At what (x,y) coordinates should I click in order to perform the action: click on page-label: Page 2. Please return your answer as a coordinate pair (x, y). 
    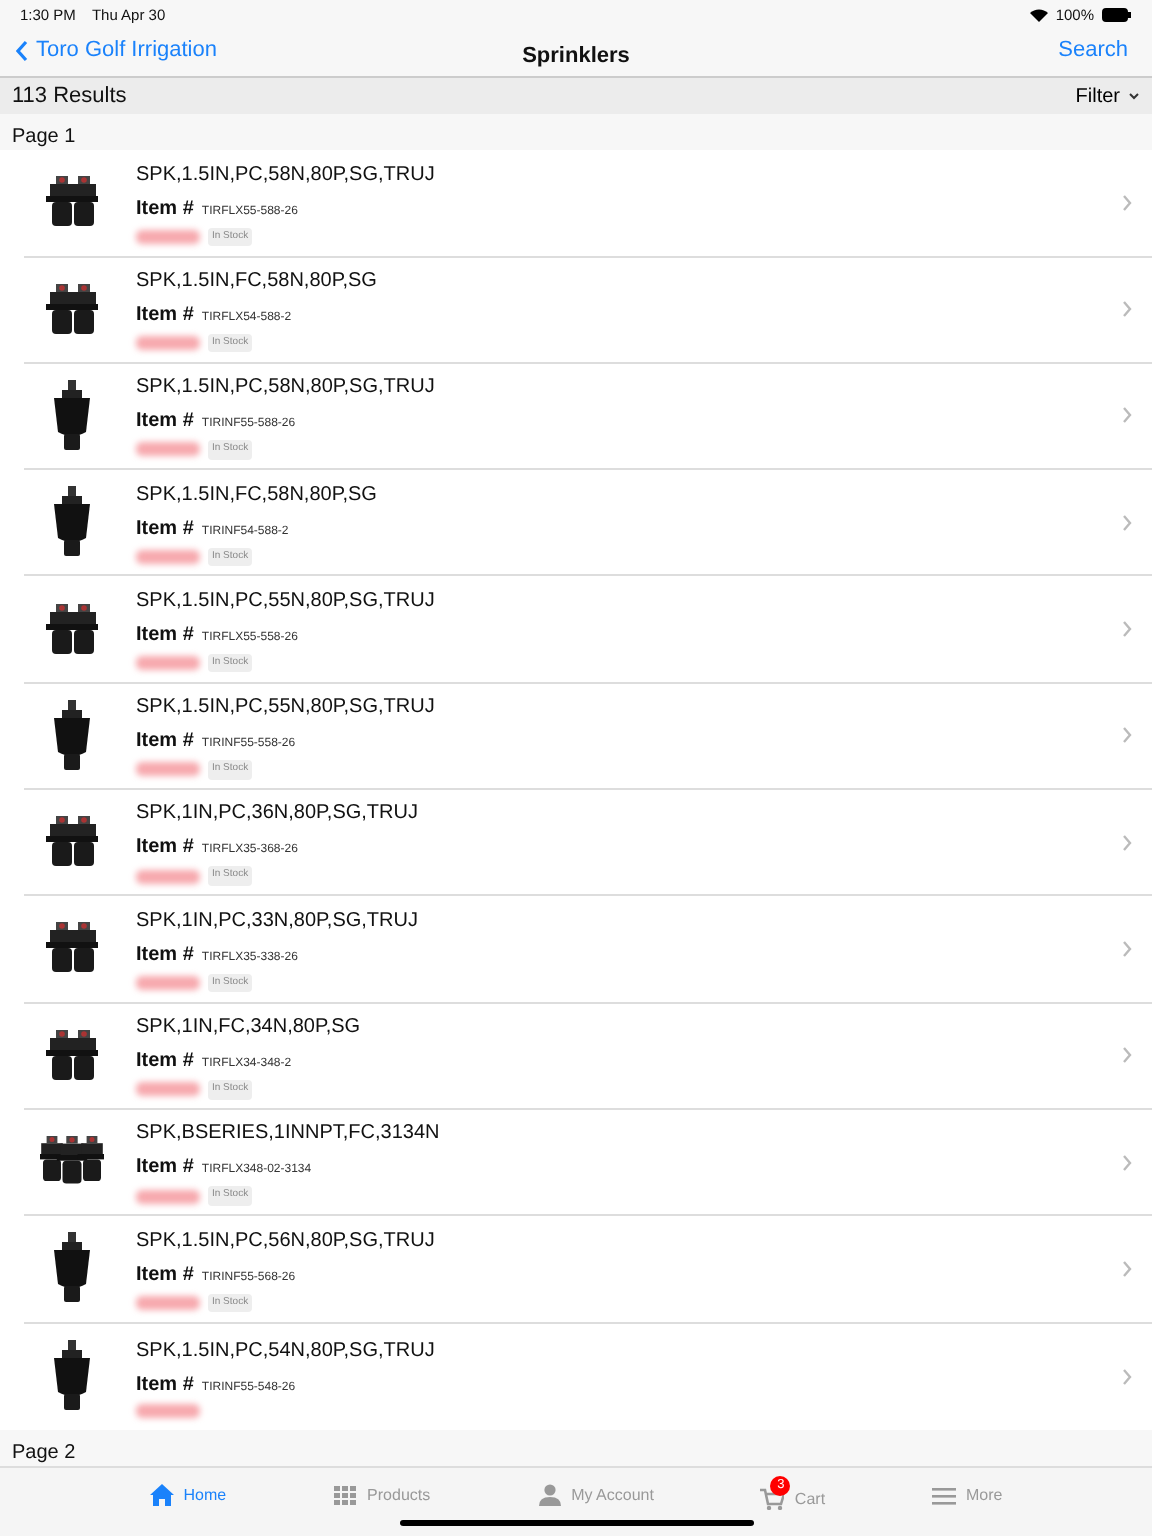
    Looking at the image, I should click on (44, 1452).